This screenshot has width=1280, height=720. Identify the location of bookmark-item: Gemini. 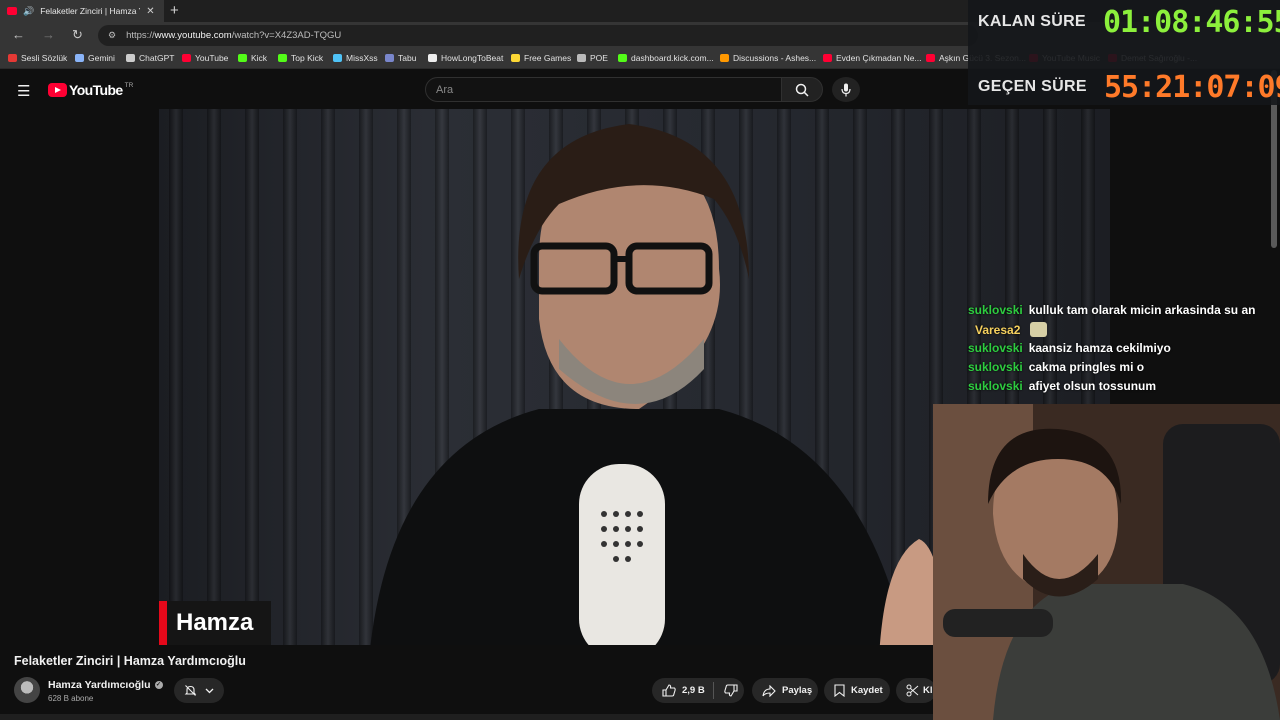
(95, 58).